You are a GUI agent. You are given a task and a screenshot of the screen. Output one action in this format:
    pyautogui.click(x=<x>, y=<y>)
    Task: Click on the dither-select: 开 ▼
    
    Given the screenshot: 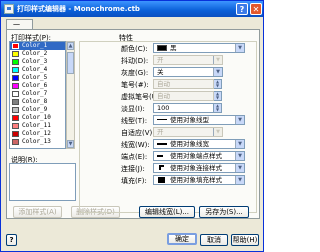 What is the action you would take?
    pyautogui.click(x=188, y=60)
    